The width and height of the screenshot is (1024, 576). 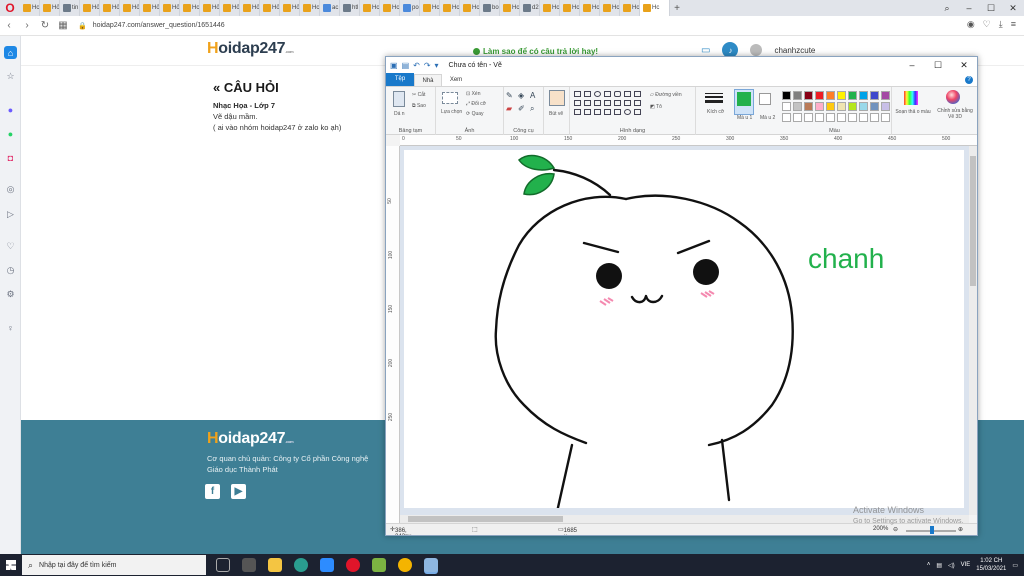 What do you see at coordinates (10, 246) in the screenshot?
I see `heart-icon: ♡` at bounding box center [10, 246].